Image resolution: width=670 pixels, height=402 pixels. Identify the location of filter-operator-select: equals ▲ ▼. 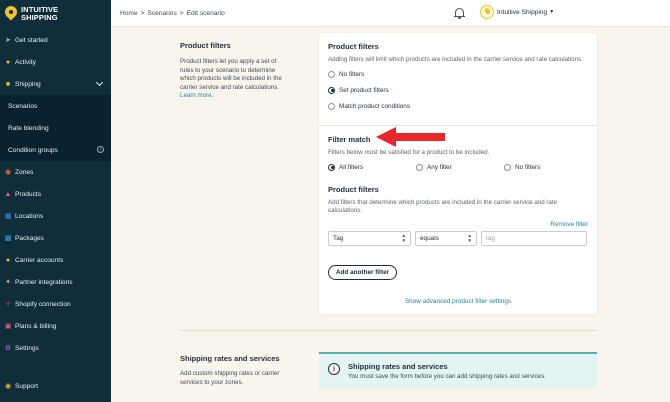
(446, 238).